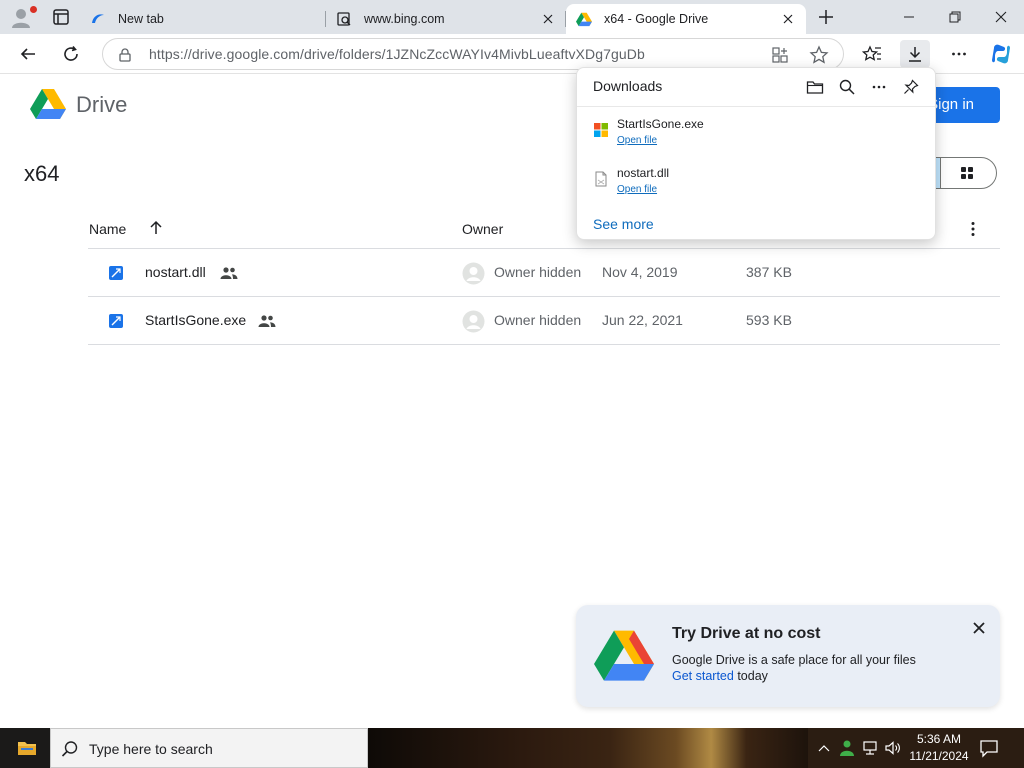  What do you see at coordinates (769, 320) in the screenshot?
I see `file-size: 593 KB` at bounding box center [769, 320].